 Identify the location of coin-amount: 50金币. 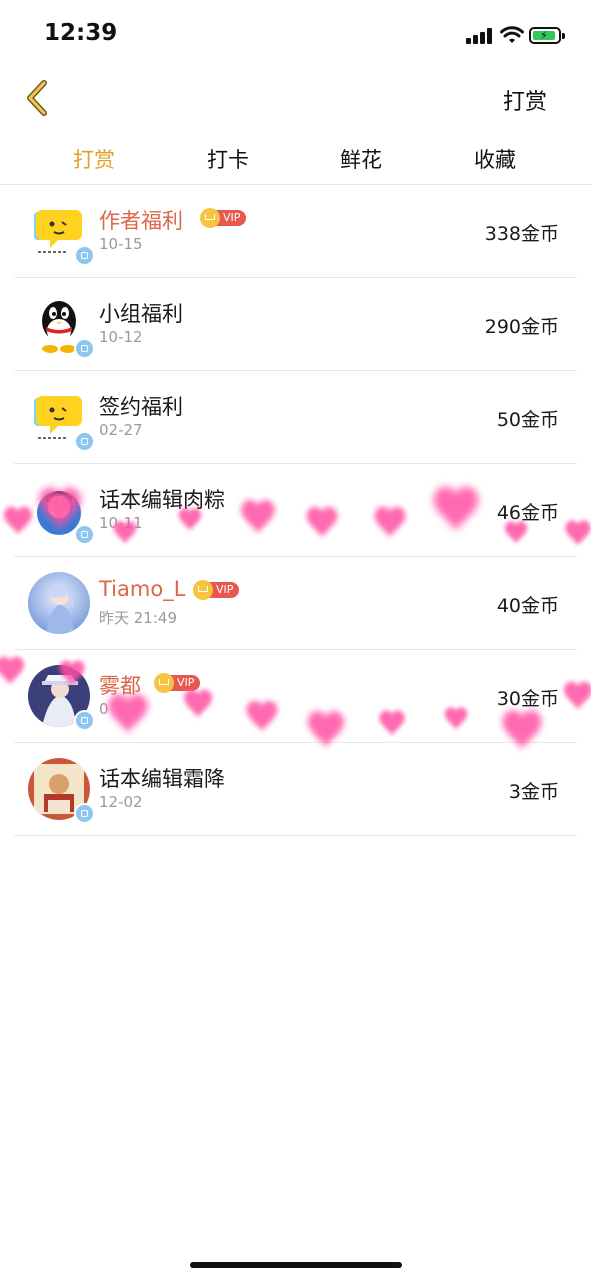
(527, 420).